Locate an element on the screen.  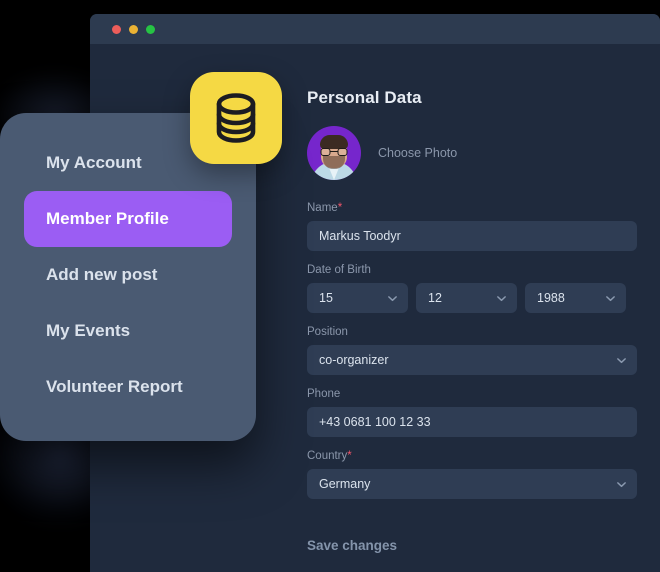
dob-day-value: 15 is located at coordinates (326, 298).